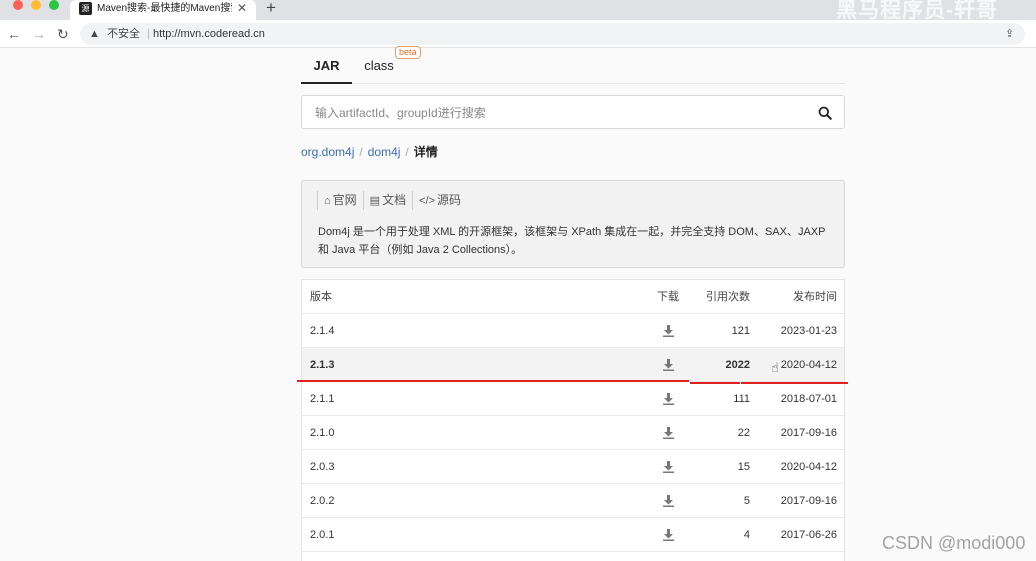  What do you see at coordinates (427, 201) in the screenshot?
I see `code-icon: </>` at bounding box center [427, 201].